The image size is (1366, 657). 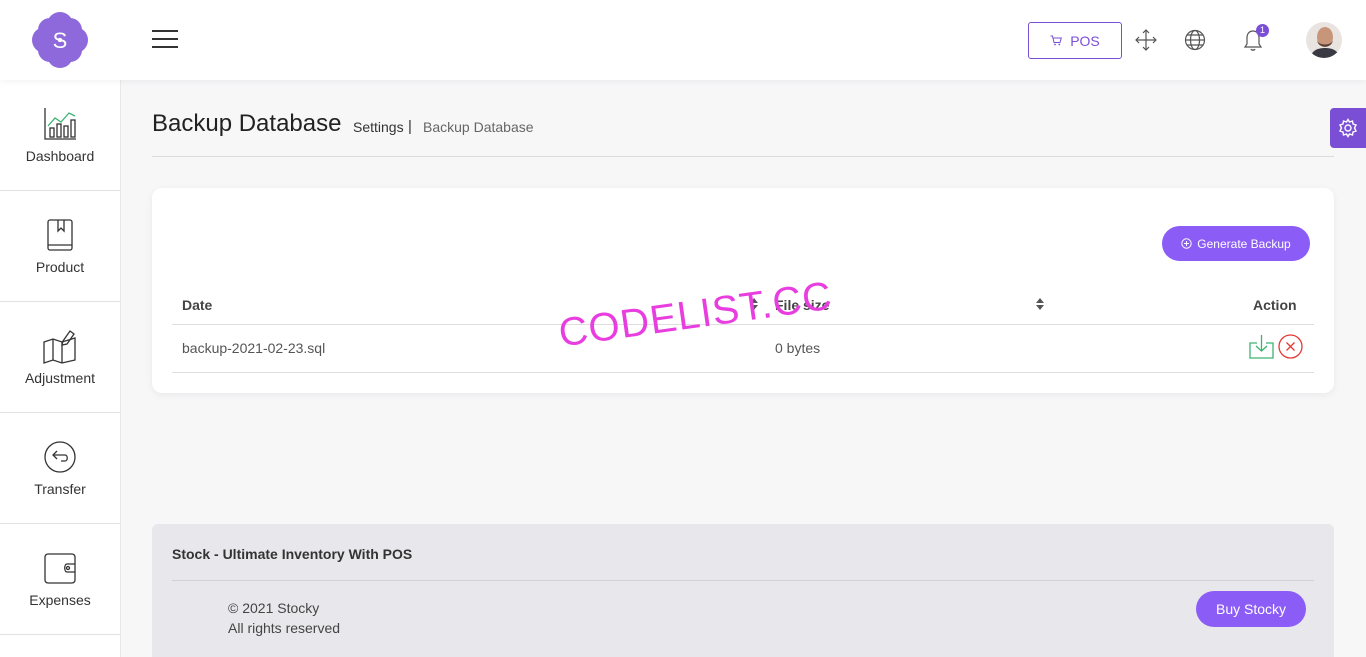 I want to click on column-header-date: Date, so click(x=197, y=305).